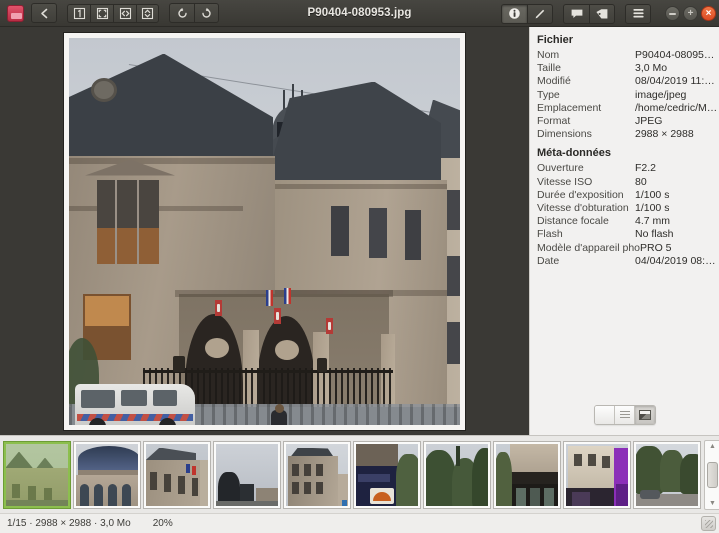  I want to click on meta-row-exposition-key: Durée d'exposition, so click(580, 194).